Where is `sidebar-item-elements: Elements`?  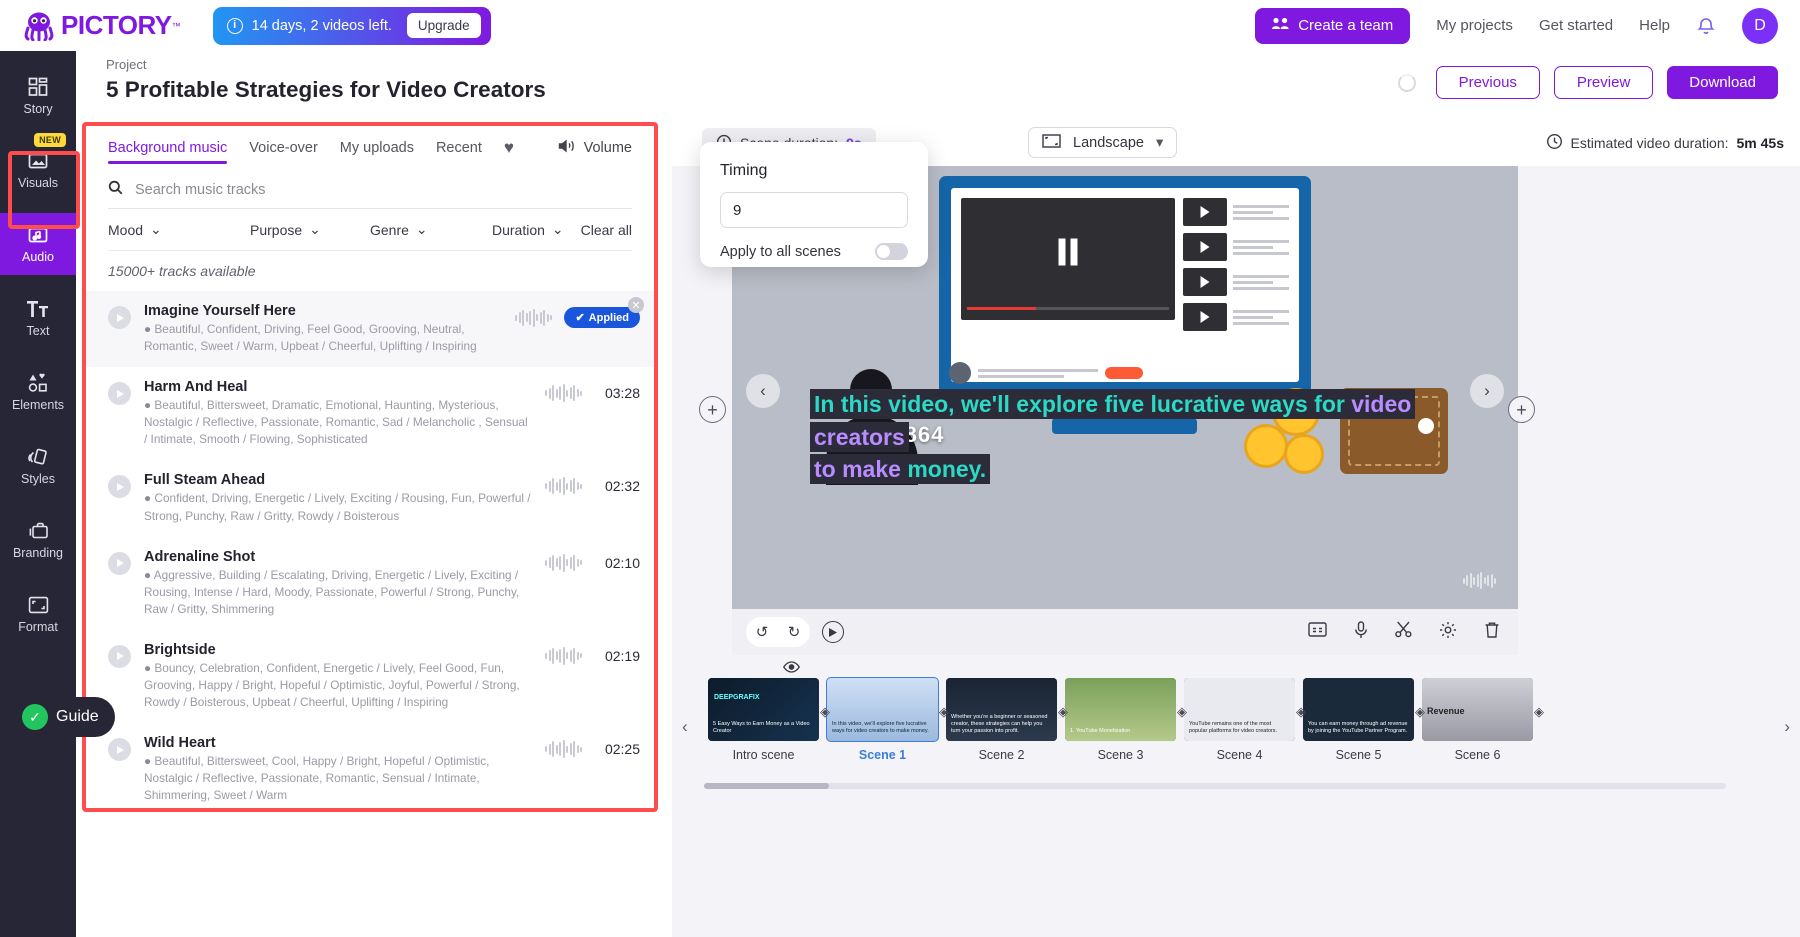
sidebar-item-elements: Elements is located at coordinates (38, 392).